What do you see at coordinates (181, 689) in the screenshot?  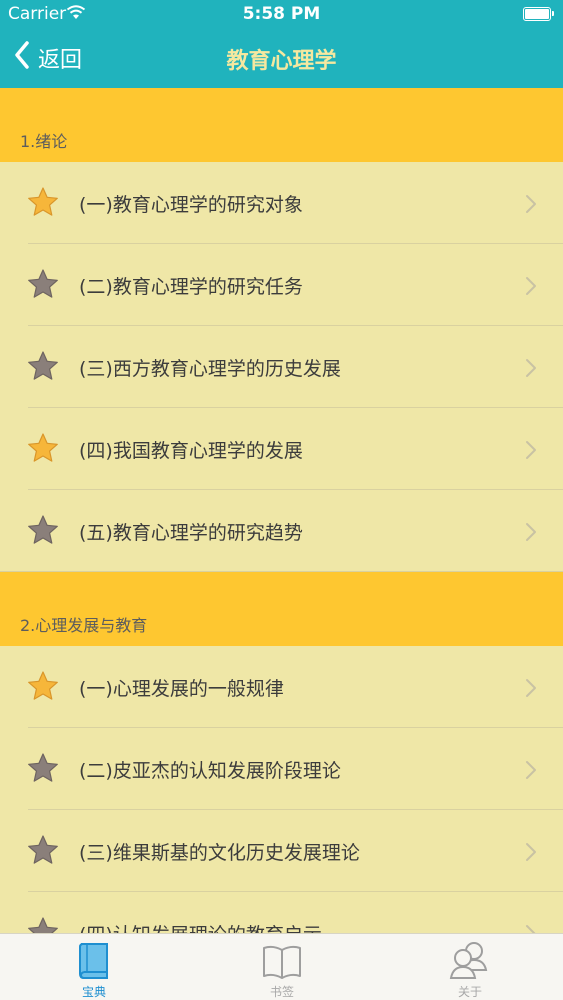 I see `list-item-label: (一)心理发展的一般规律` at bounding box center [181, 689].